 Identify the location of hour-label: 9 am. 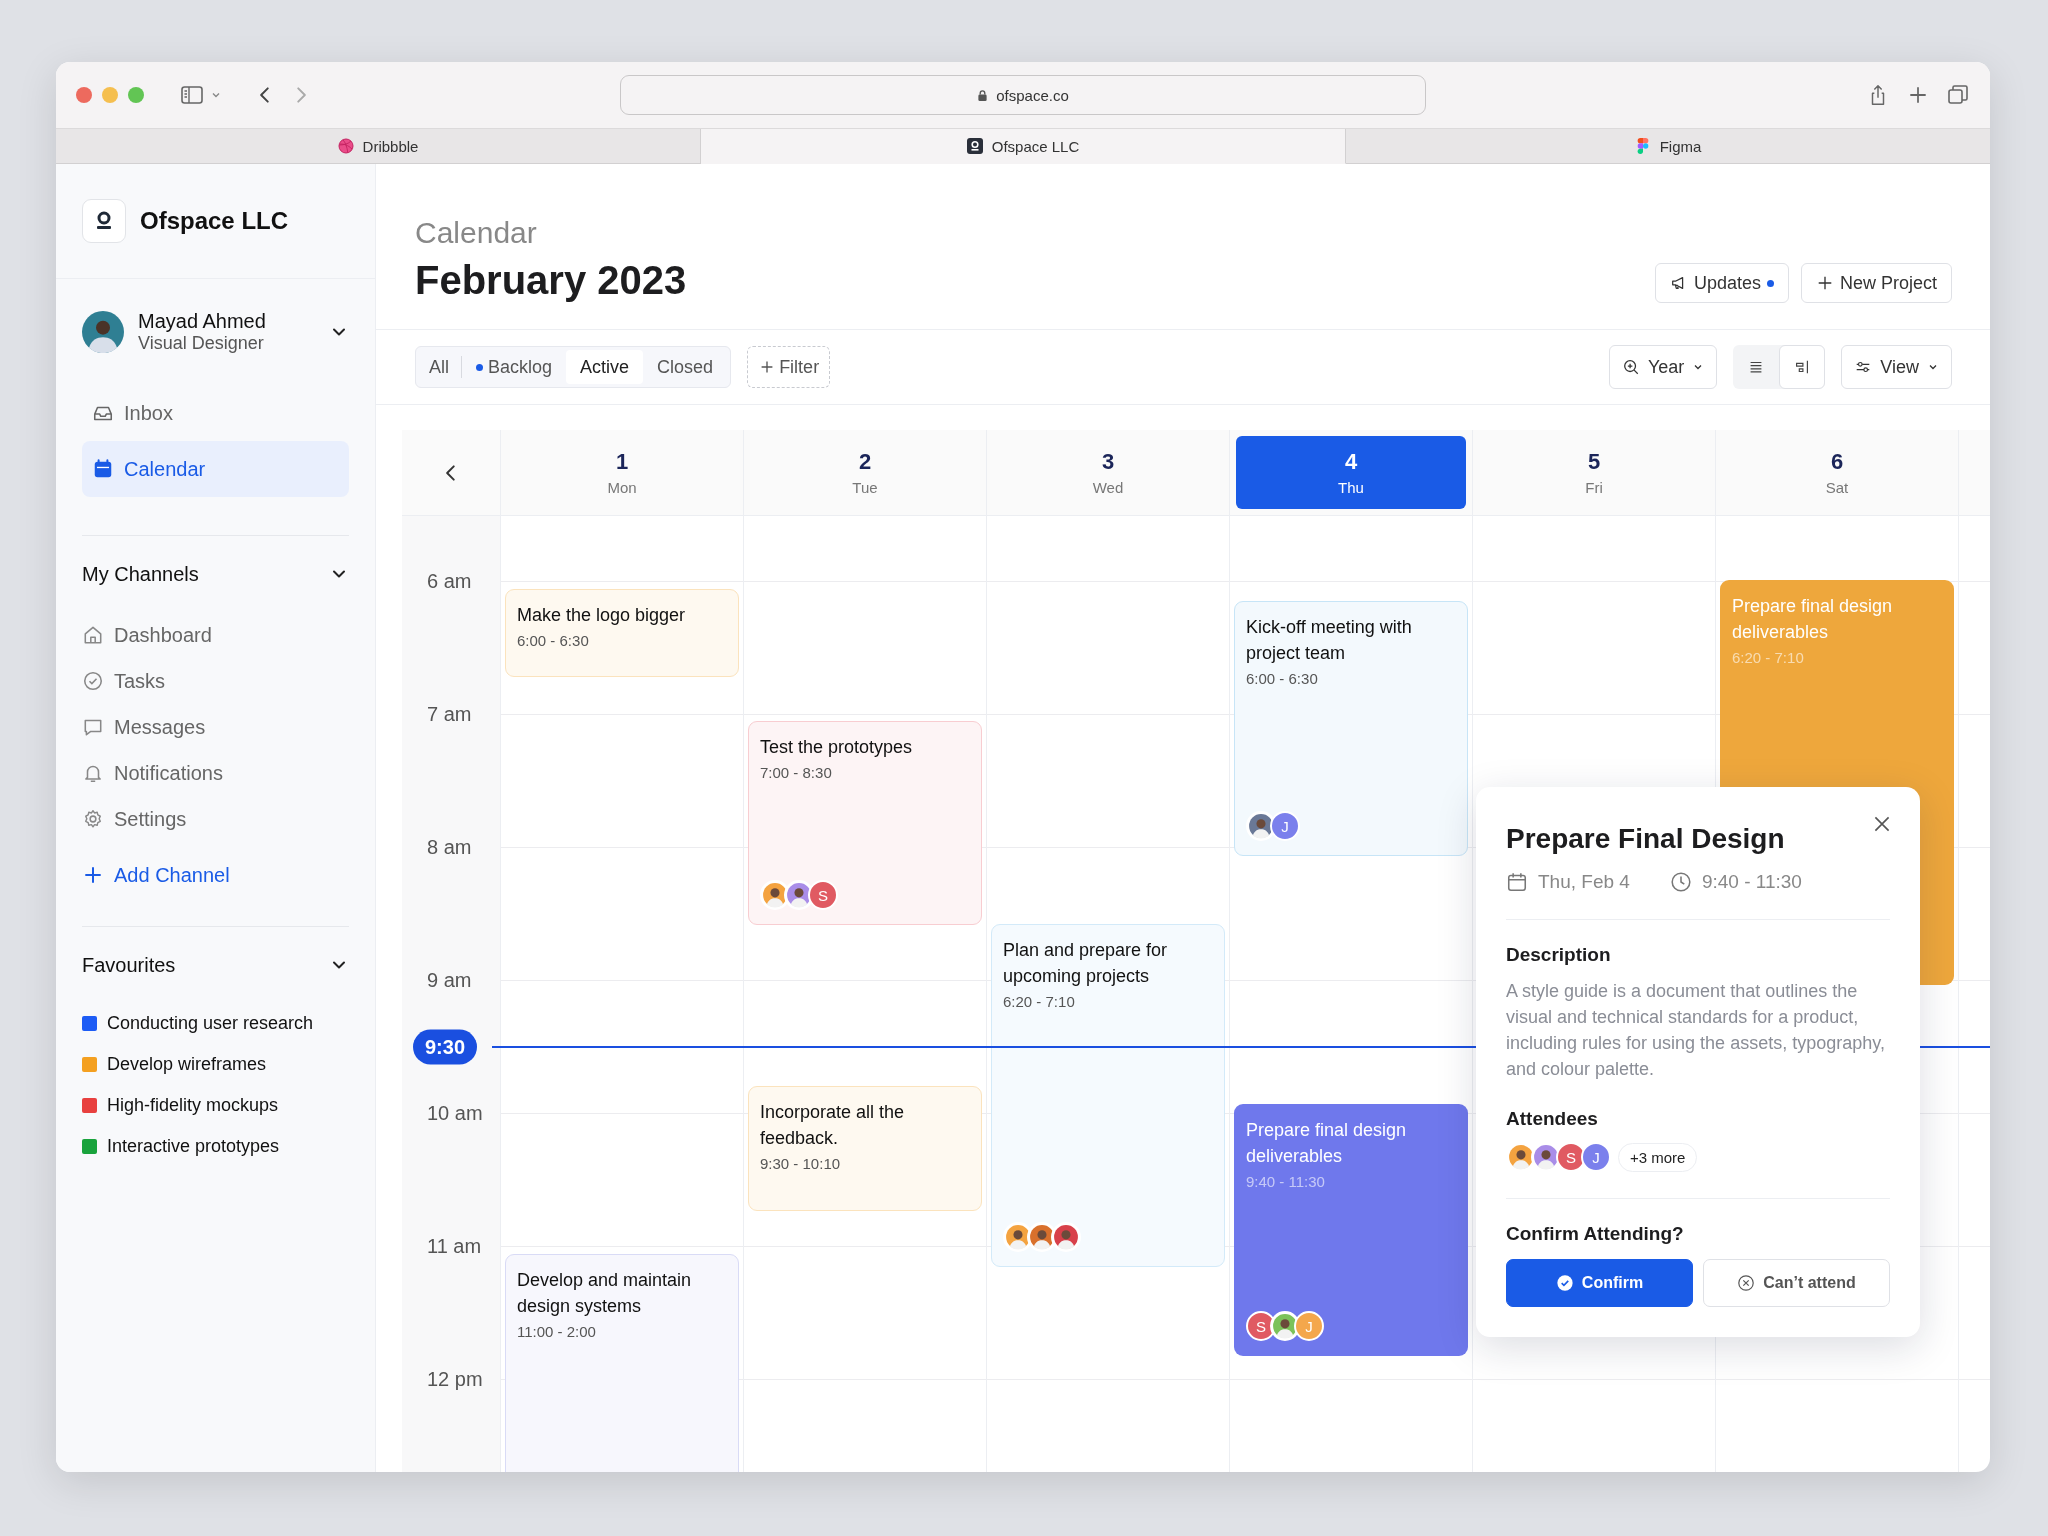
(449, 980).